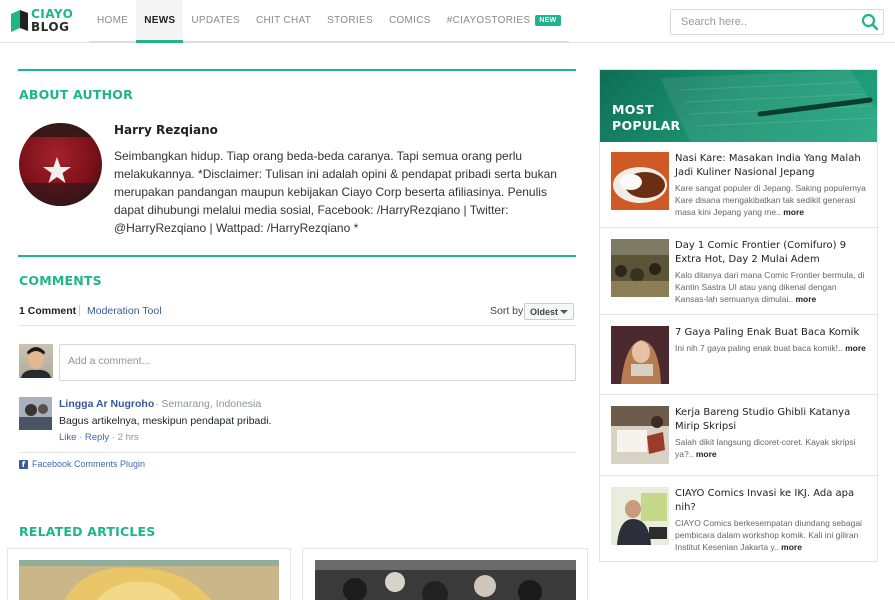  I want to click on popular-item-title: CIAYO Comics Invasi ke IKJ. Ada apa nih?, so click(771, 501).